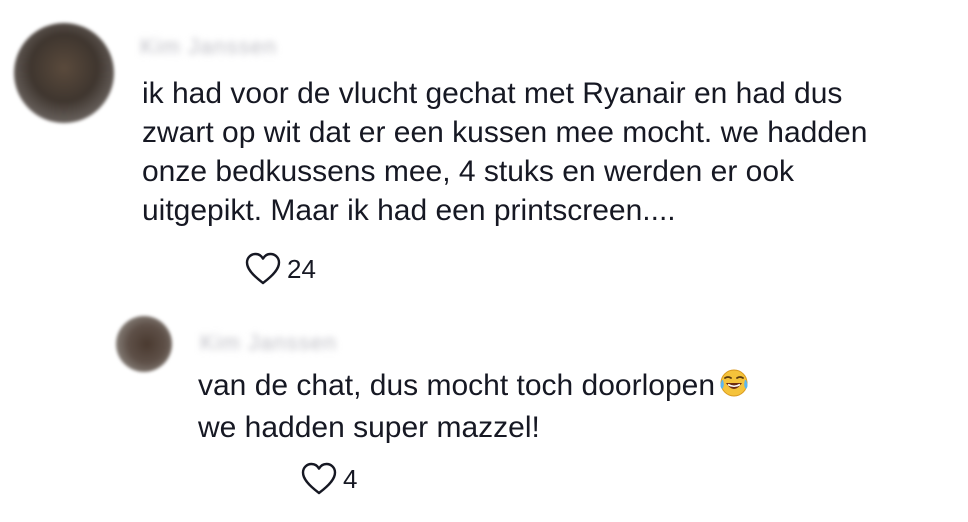  Describe the element at coordinates (301, 268) in the screenshot. I see `like-count: 24` at that location.